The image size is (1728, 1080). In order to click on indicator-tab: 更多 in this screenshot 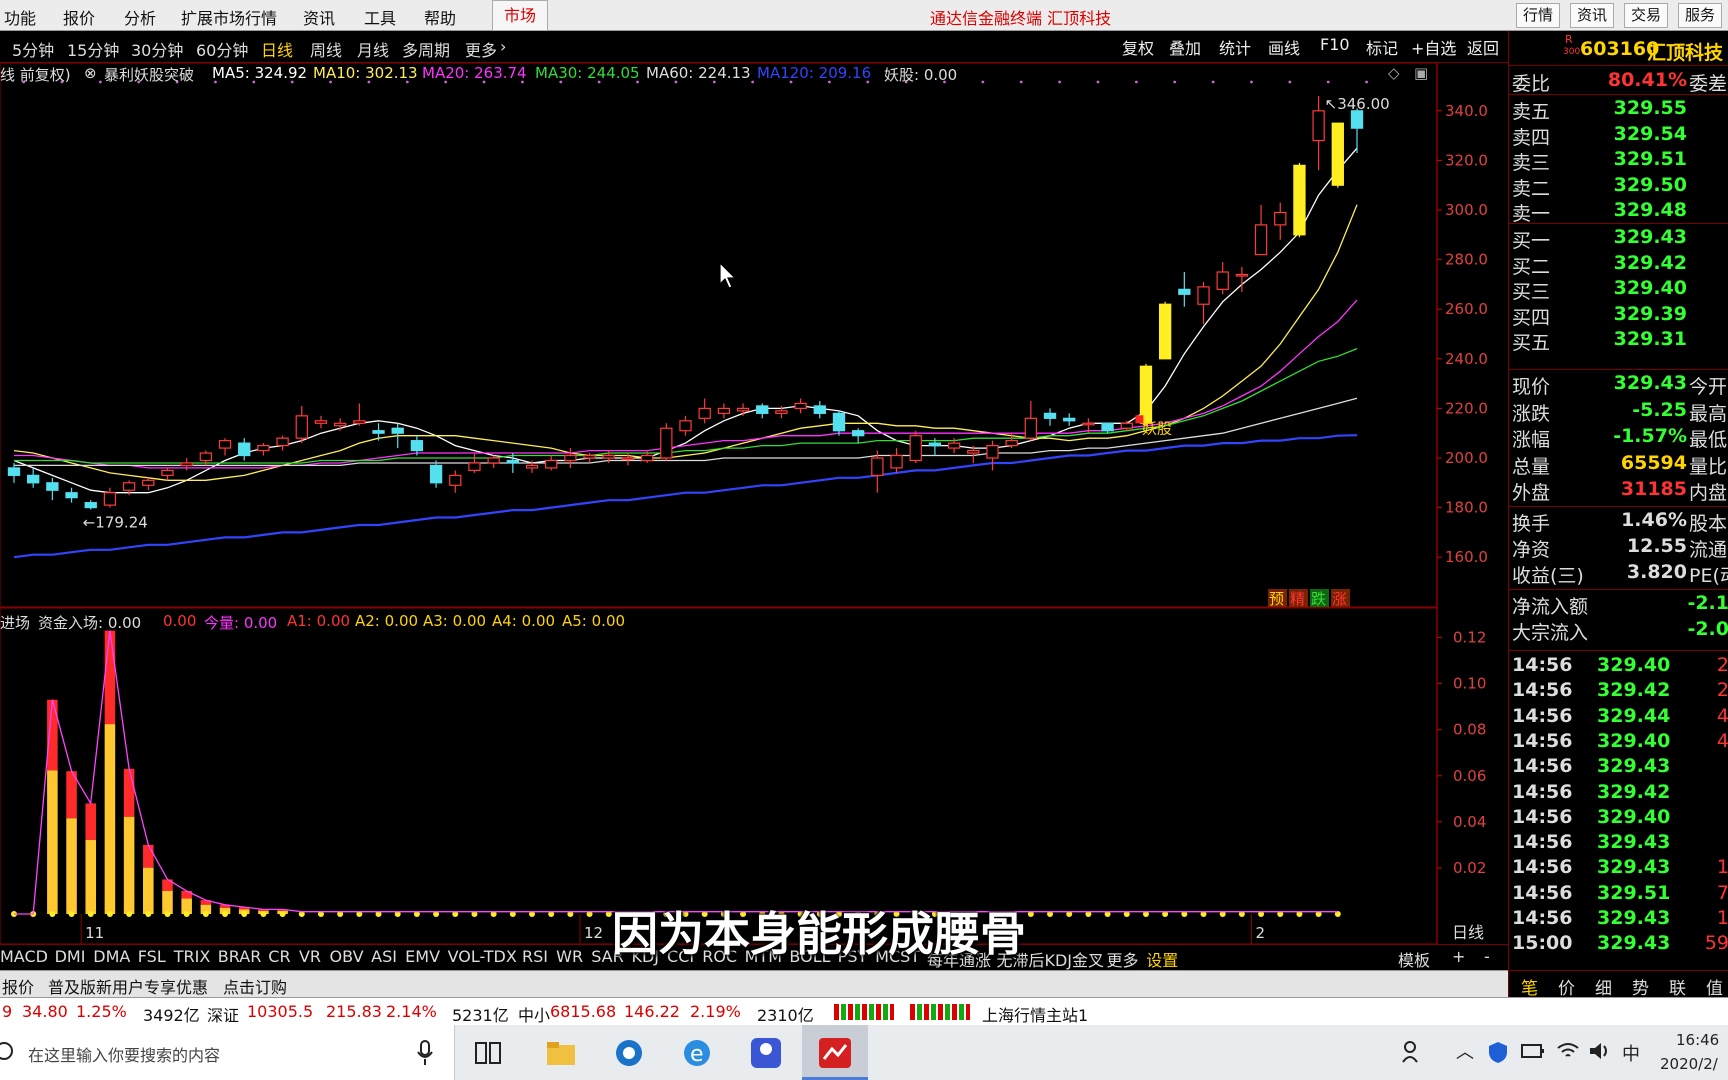, I will do `click(1122, 959)`.